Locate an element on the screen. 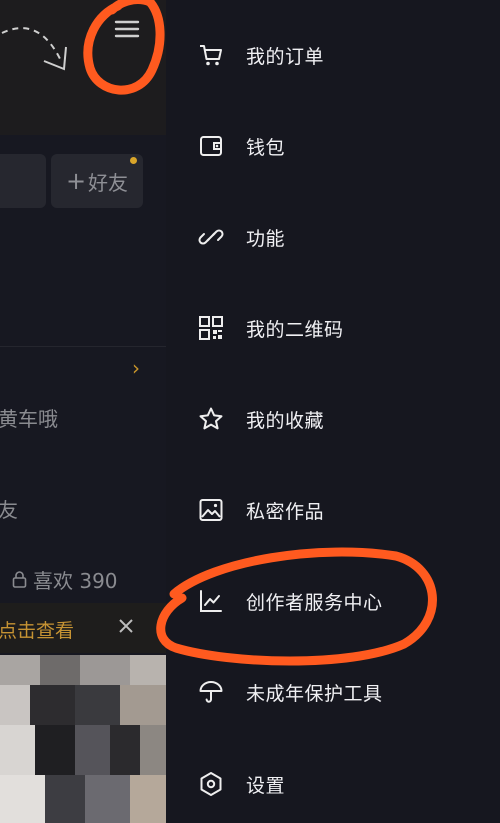 The width and height of the screenshot is (500, 823). add-friend-label: 好友 is located at coordinates (108, 182).